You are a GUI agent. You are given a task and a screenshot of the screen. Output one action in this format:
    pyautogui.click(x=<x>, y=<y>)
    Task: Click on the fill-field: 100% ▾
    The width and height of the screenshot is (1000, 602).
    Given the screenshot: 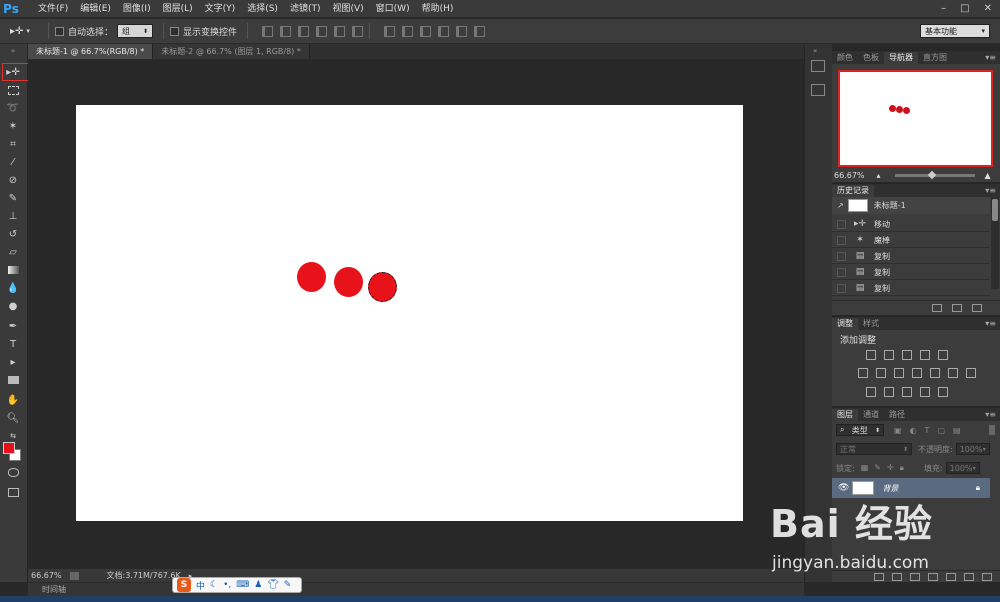 What is the action you would take?
    pyautogui.click(x=962, y=468)
    